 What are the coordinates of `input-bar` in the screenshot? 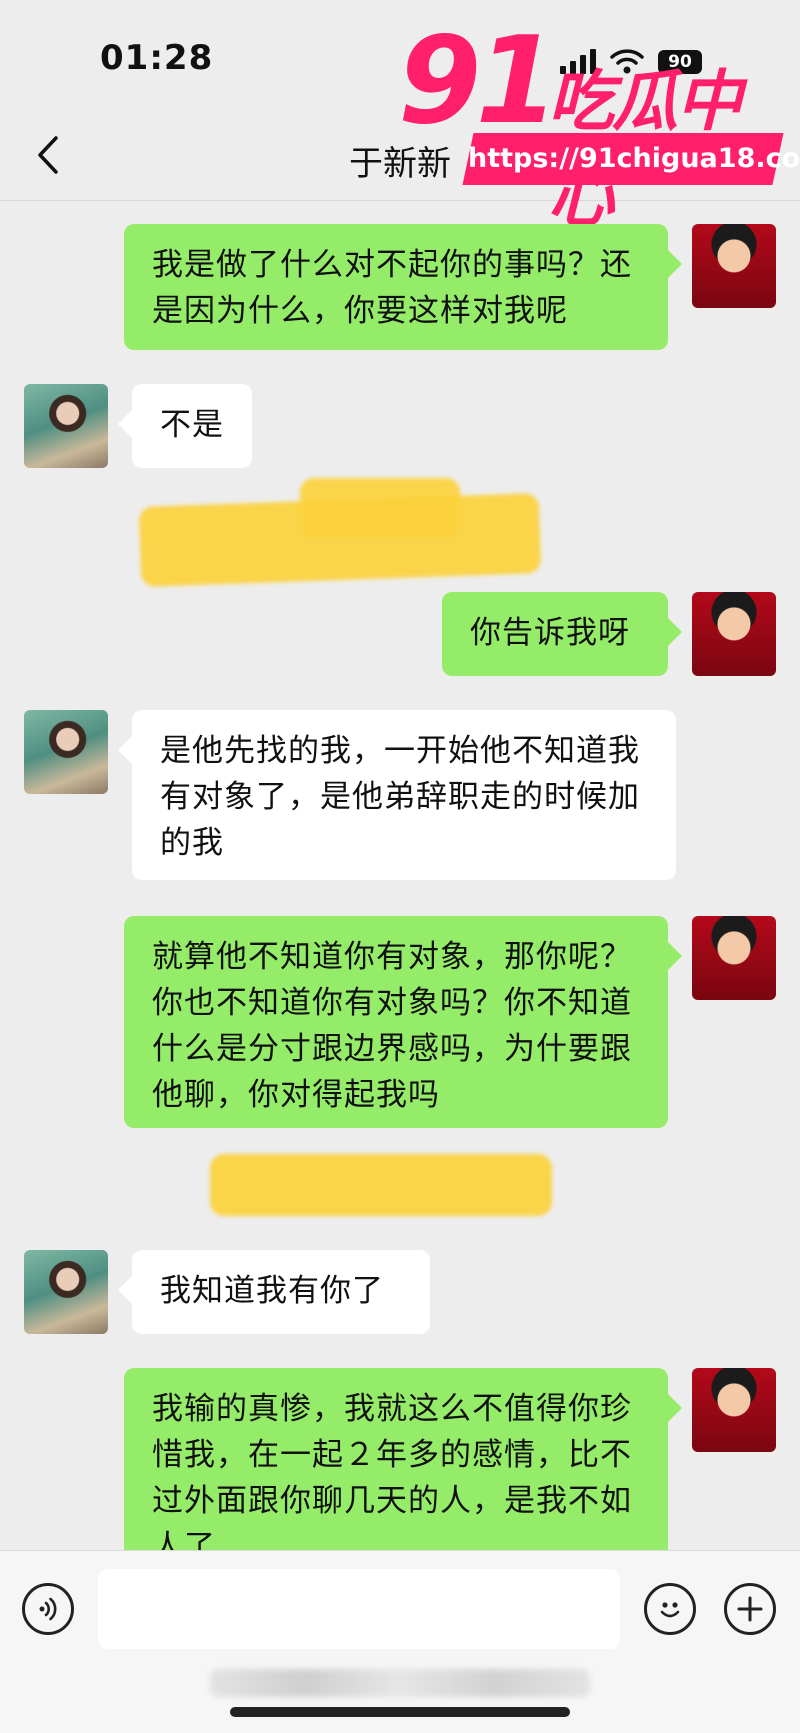 It's located at (400, 1641).